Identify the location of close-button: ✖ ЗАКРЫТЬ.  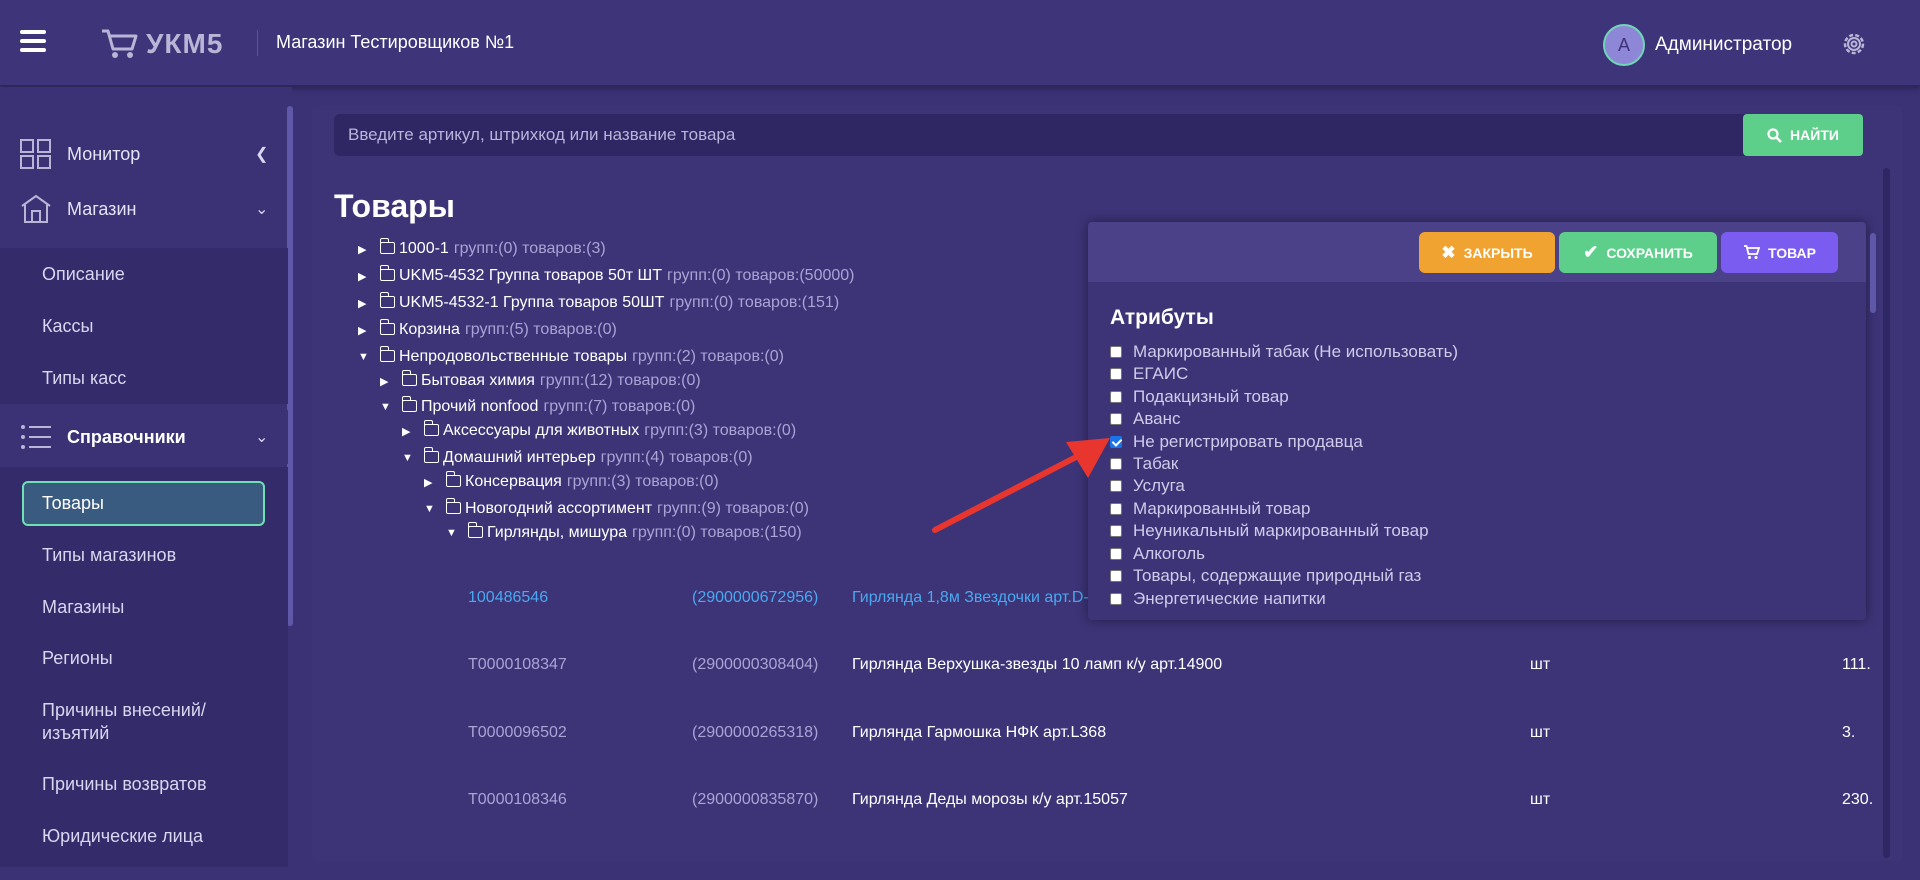
(1487, 252).